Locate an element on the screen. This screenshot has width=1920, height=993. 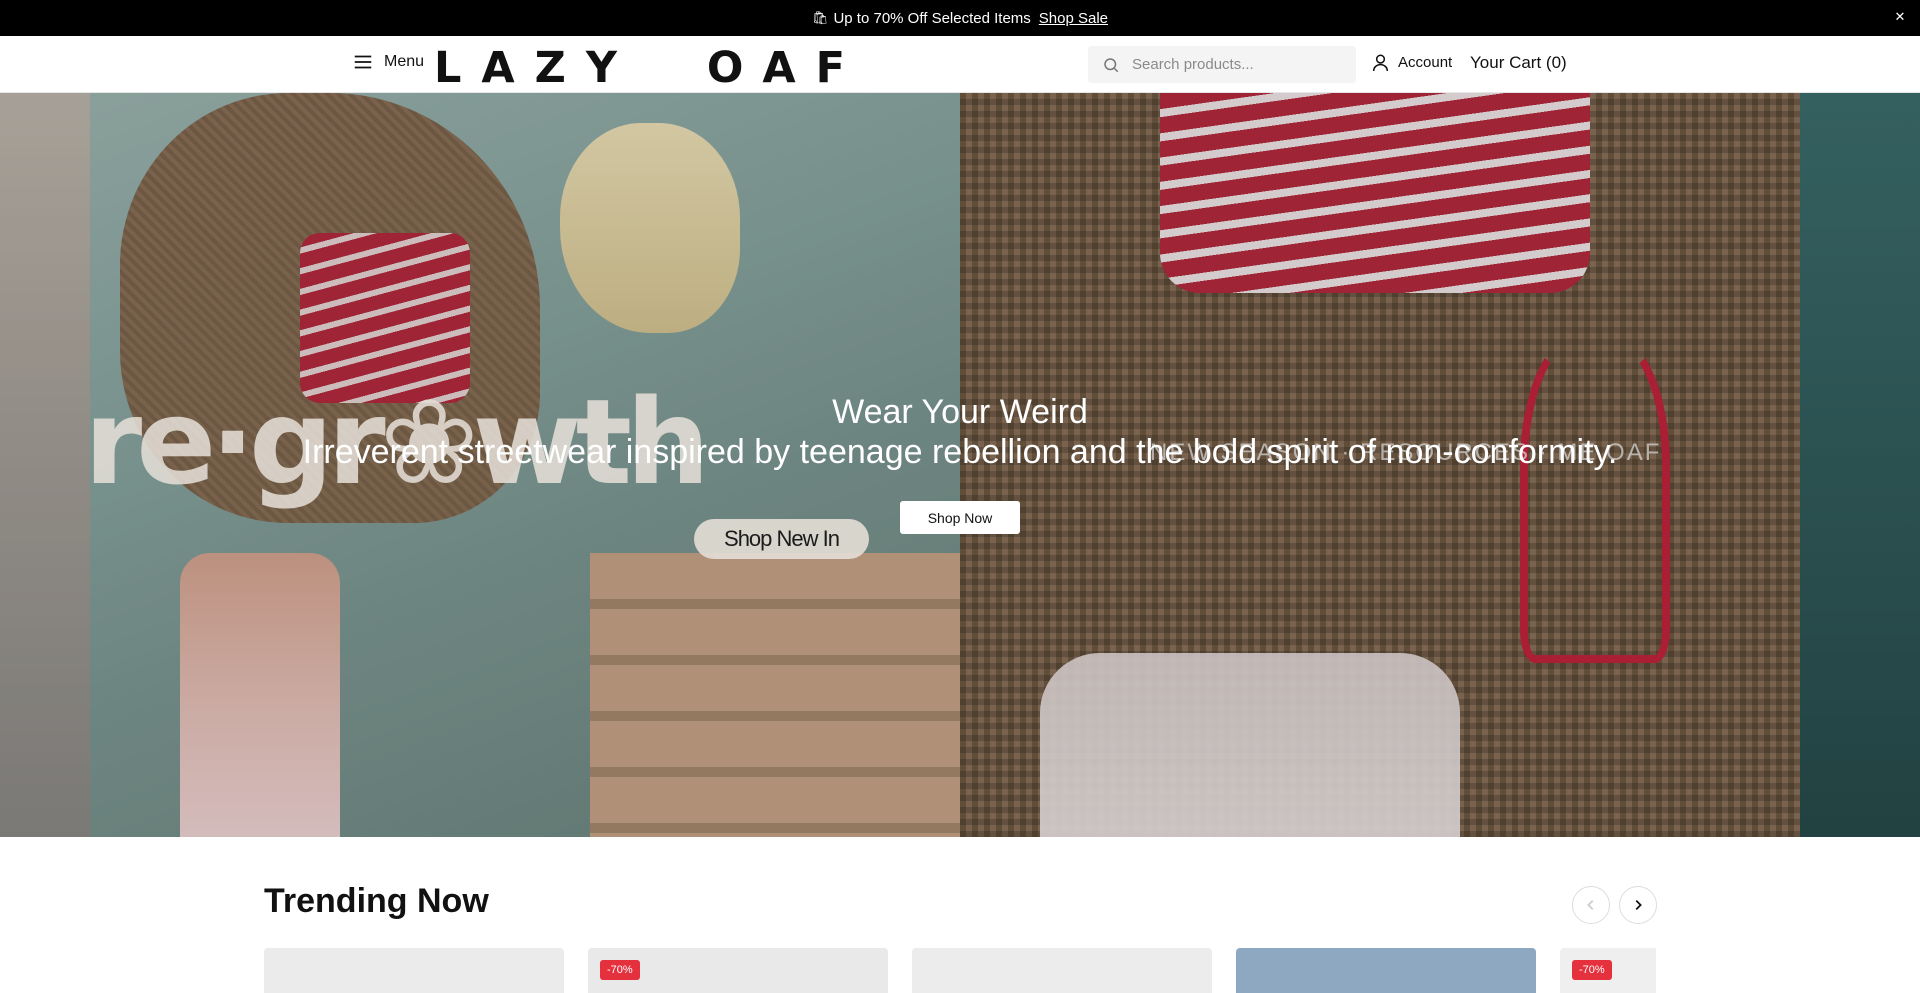
shop-new-in-button: Shop New In is located at coordinates (781, 539).